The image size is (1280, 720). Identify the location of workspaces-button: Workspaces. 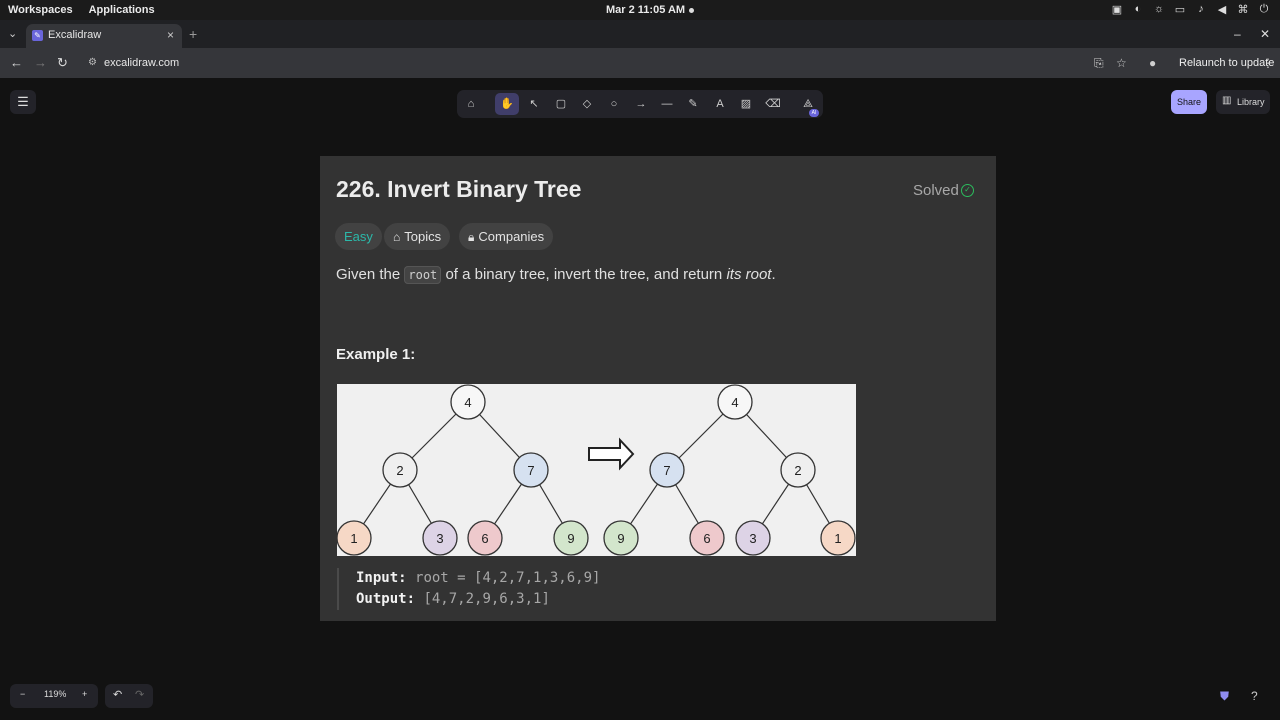
(40, 10).